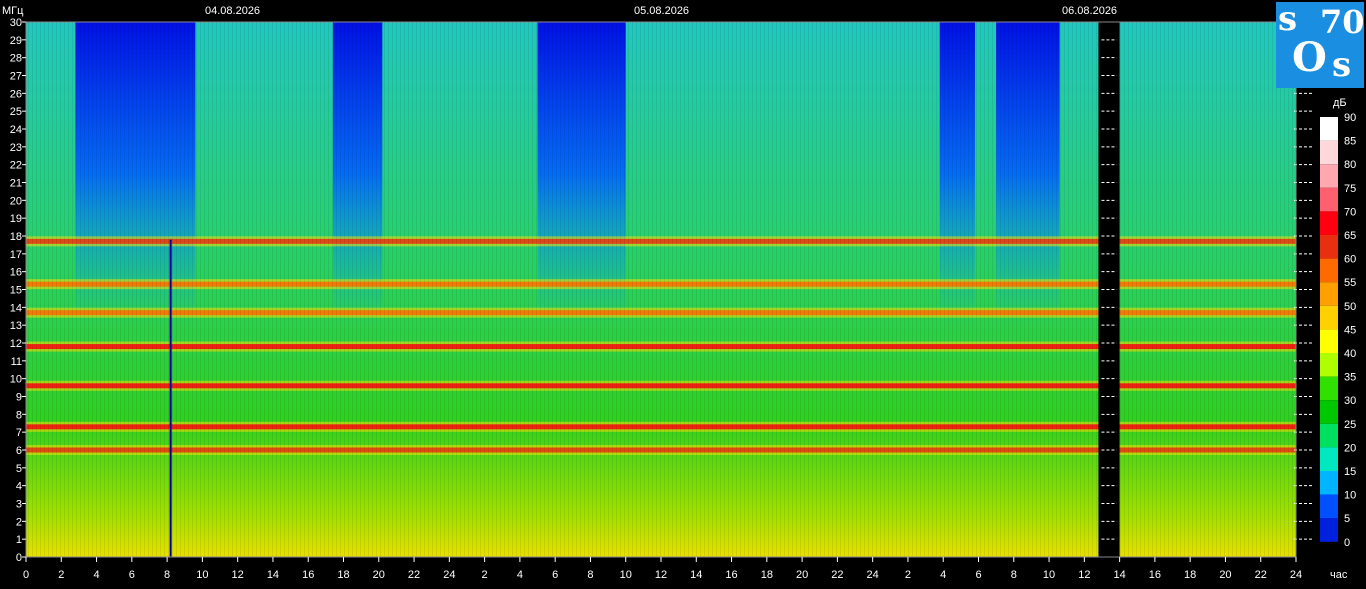 The width and height of the screenshot is (1366, 589). I want to click on y-tick-label: 9, so click(19, 398).